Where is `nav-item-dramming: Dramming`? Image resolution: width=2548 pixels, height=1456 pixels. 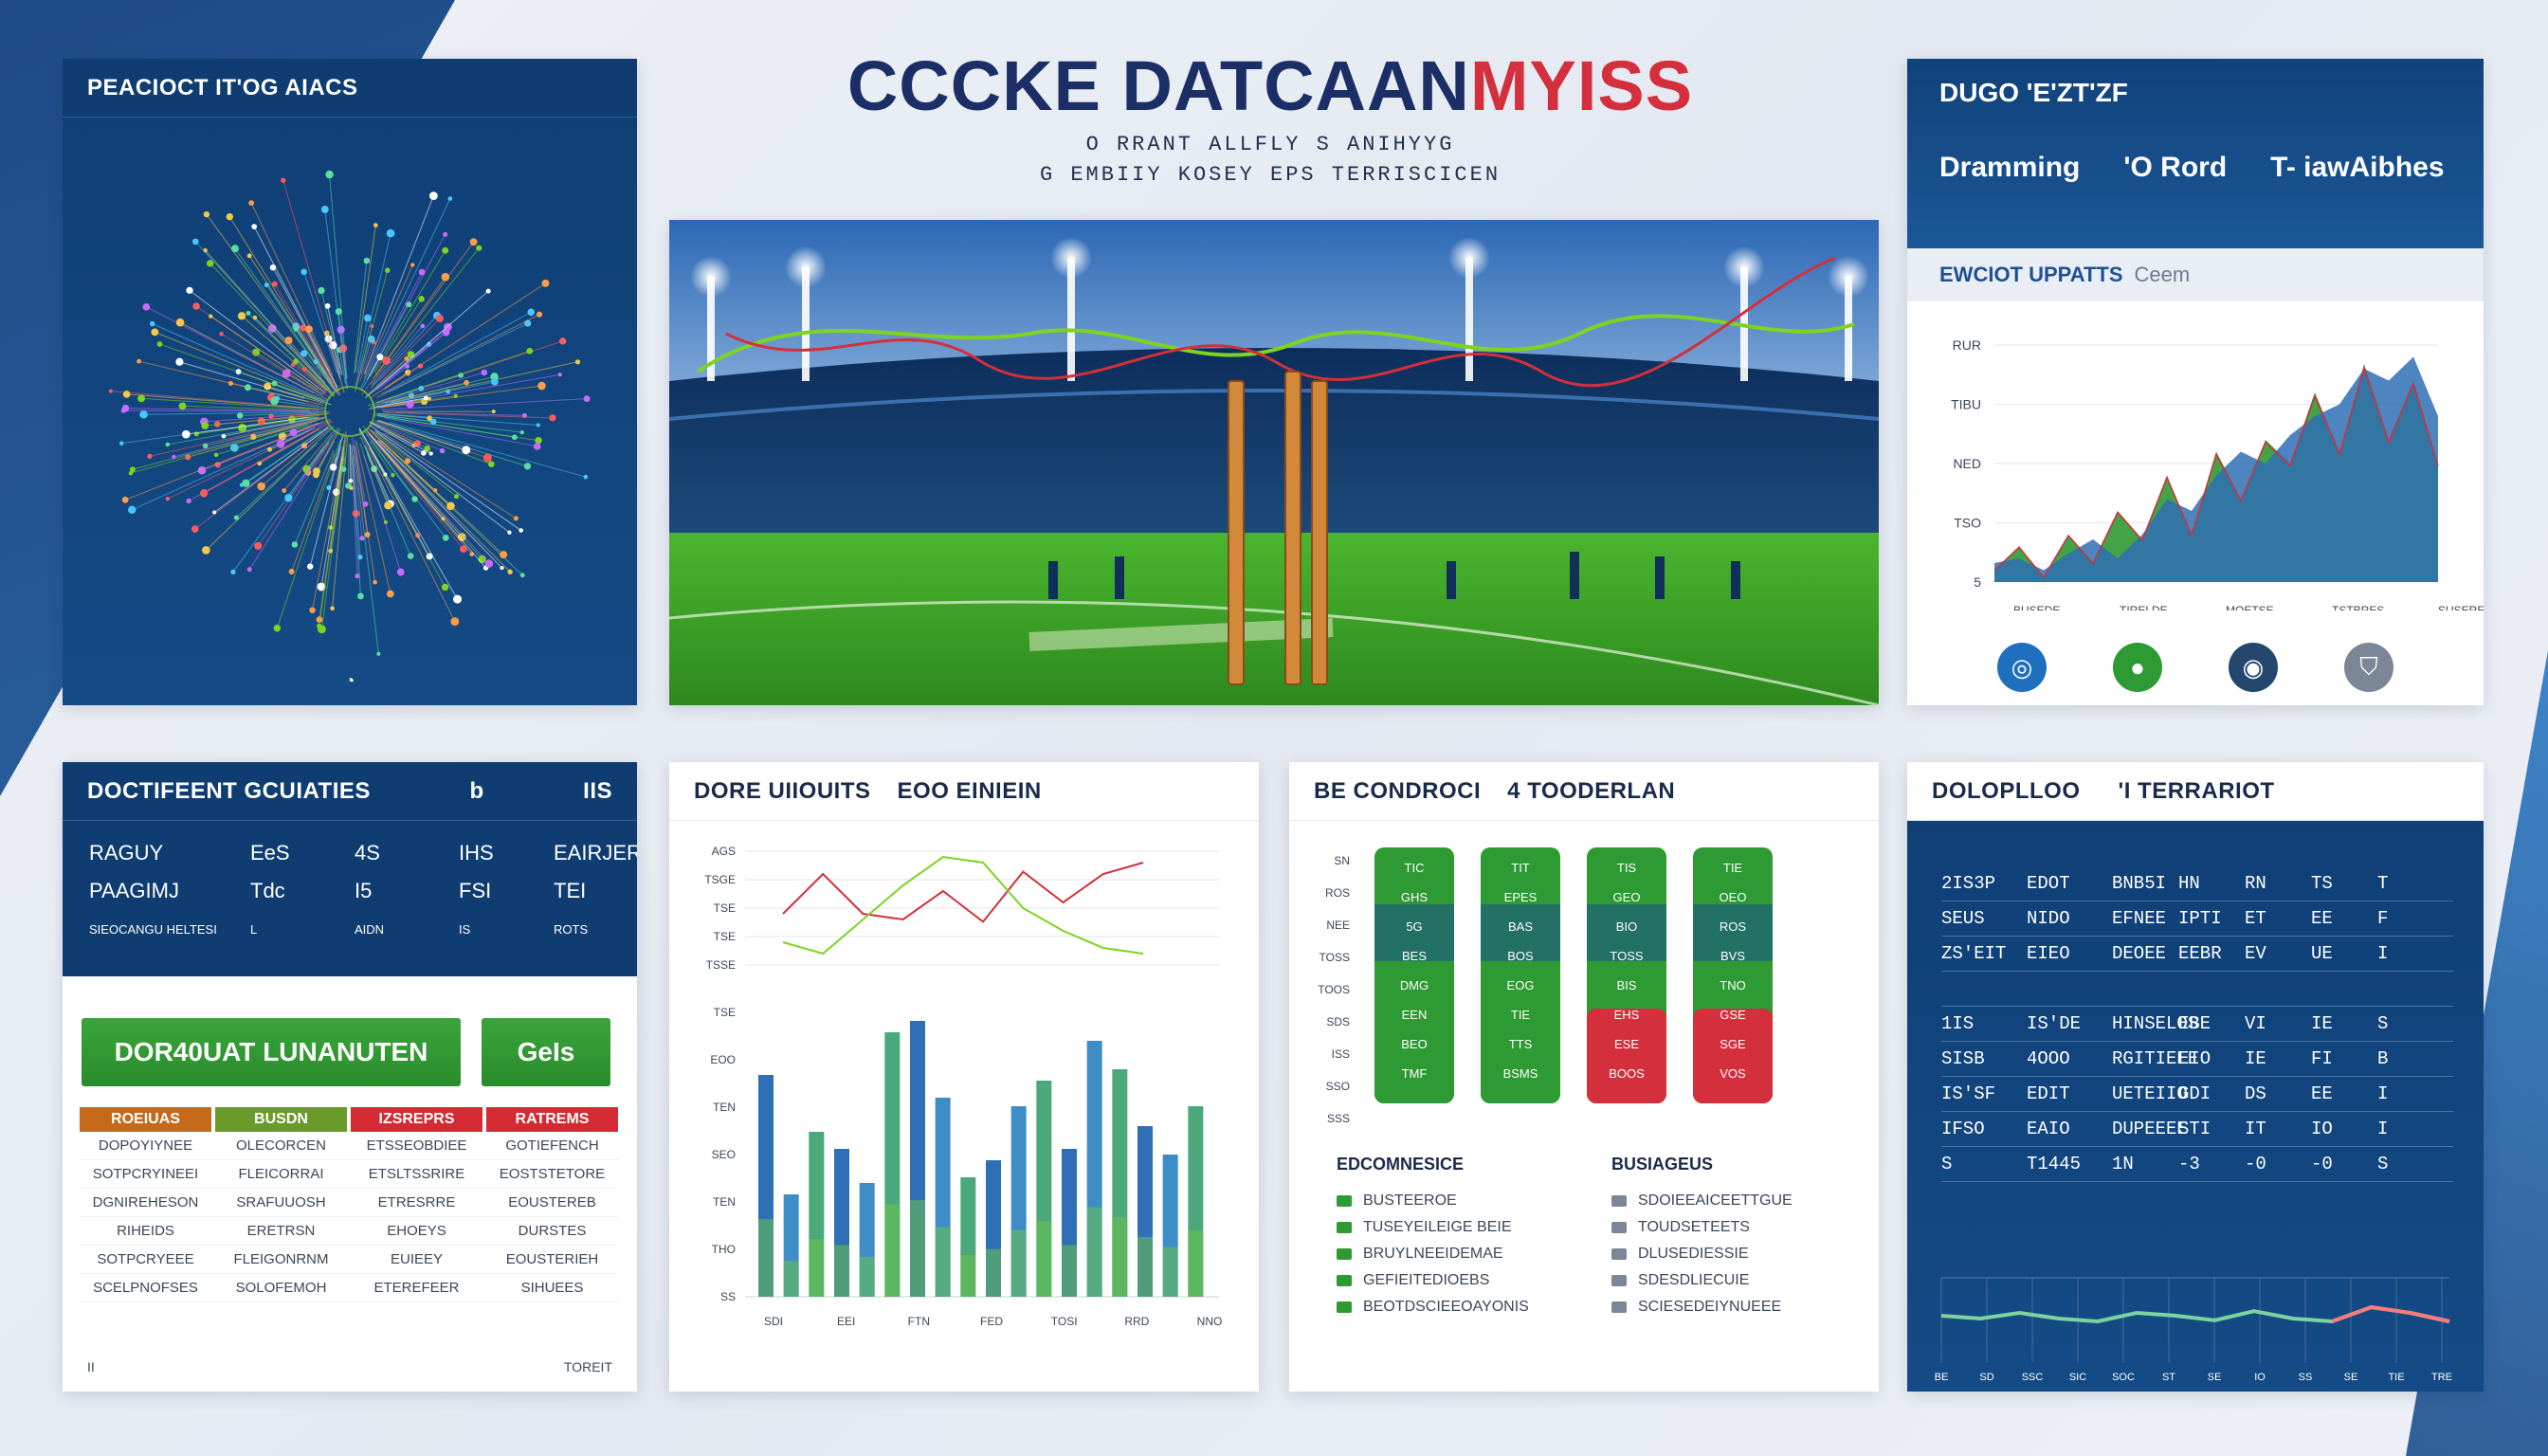 nav-item-dramming: Dramming is located at coordinates (2009, 168).